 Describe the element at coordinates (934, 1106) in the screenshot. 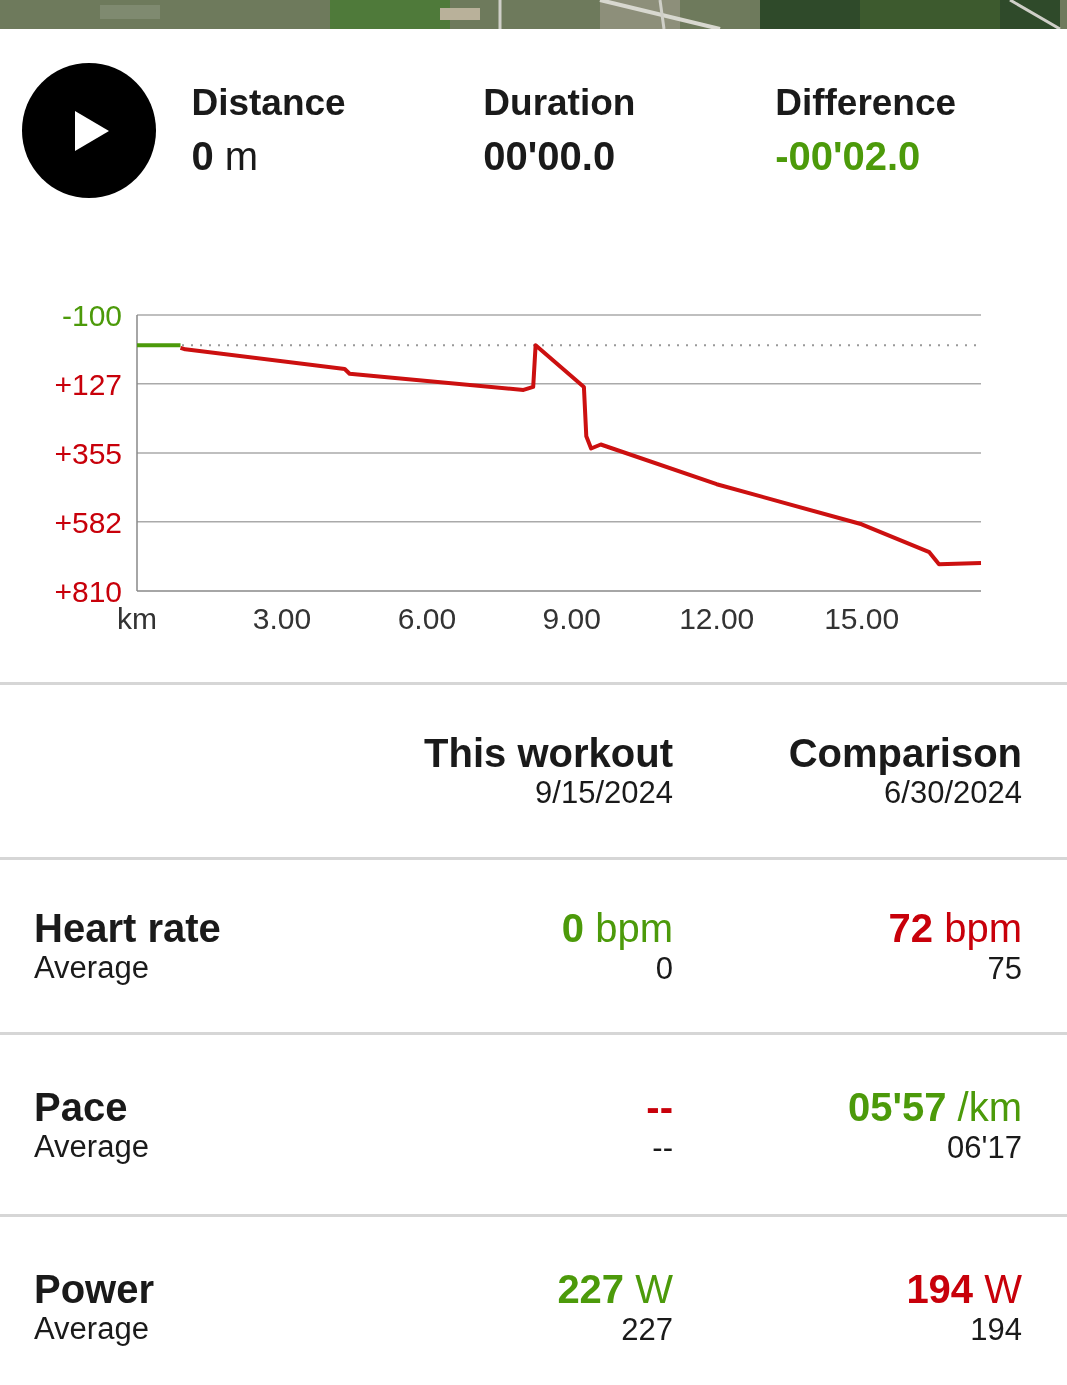

I see `metric-value: 05'57 /km` at that location.